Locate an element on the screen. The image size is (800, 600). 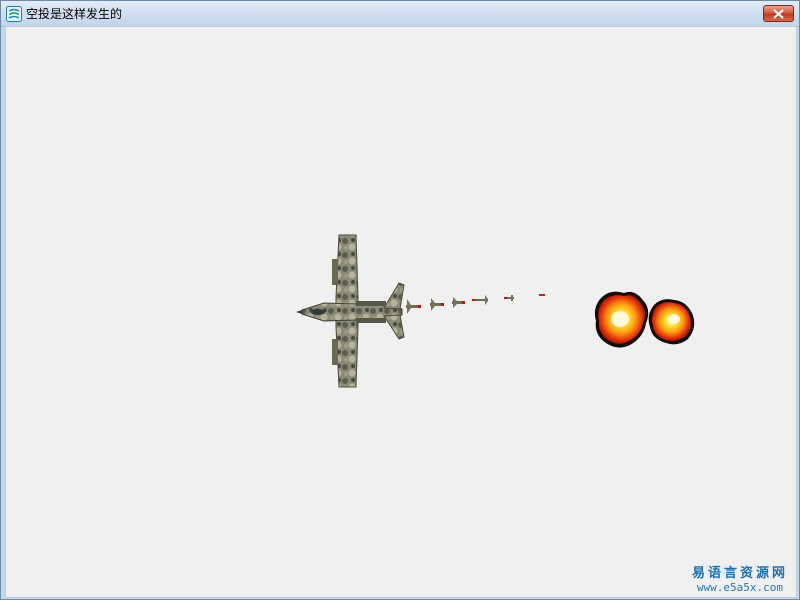
watermark-url: www.e5a5x.com is located at coordinates (740, 587).